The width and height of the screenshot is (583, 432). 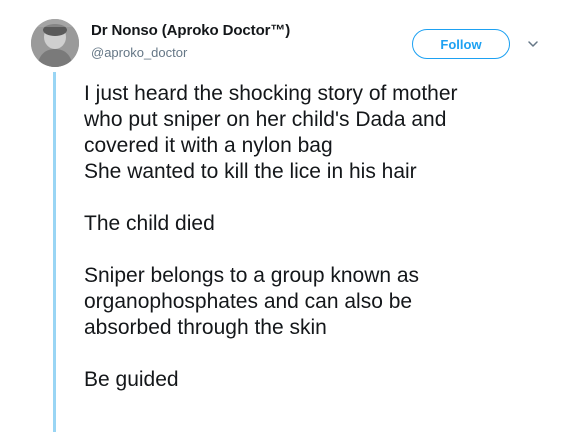 What do you see at coordinates (208, 145) in the screenshot?
I see `tweet-line: covered it with a nylon bag` at bounding box center [208, 145].